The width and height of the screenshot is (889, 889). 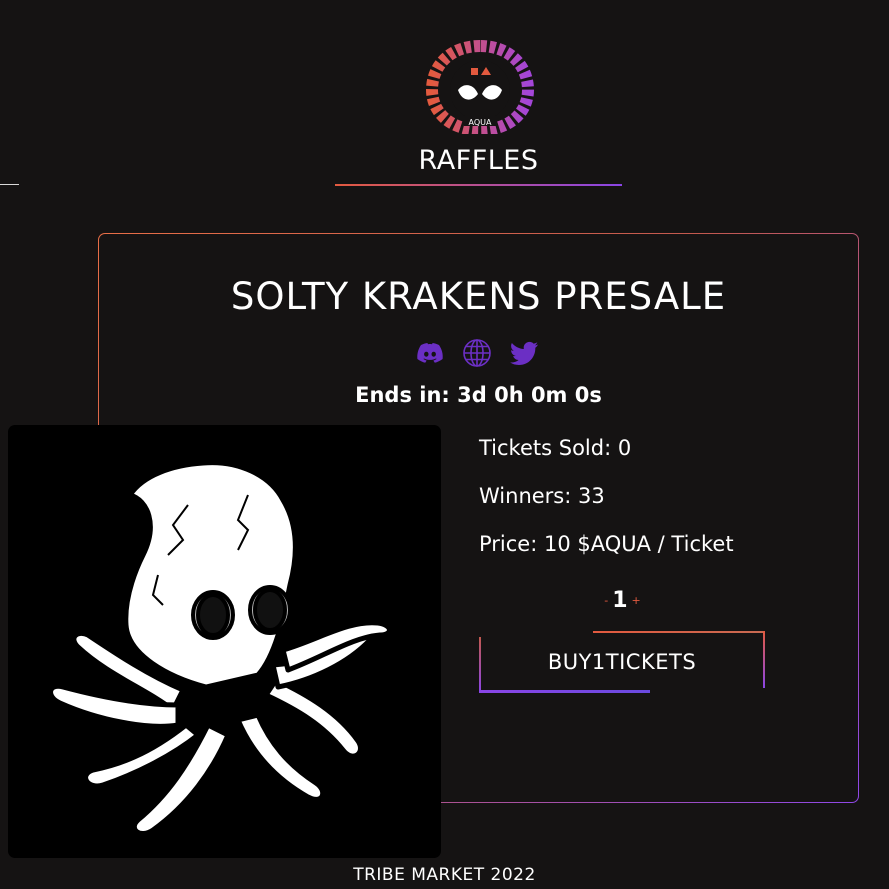 I want to click on buy-button-label: BUY1TICKETS, so click(x=622, y=661).